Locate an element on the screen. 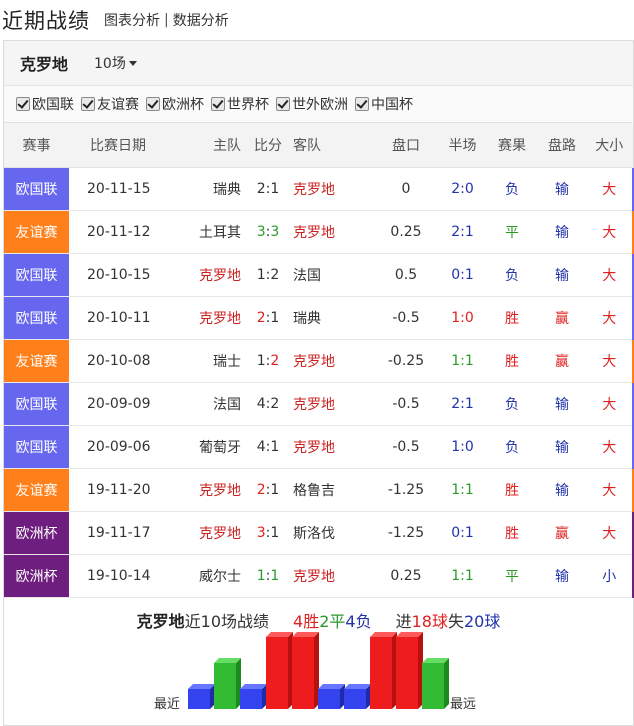  table-row: 友谊赛 20-11-12 土耳其 3:3 克罗地 0.25 2:1 平输大 is located at coordinates (319, 232).